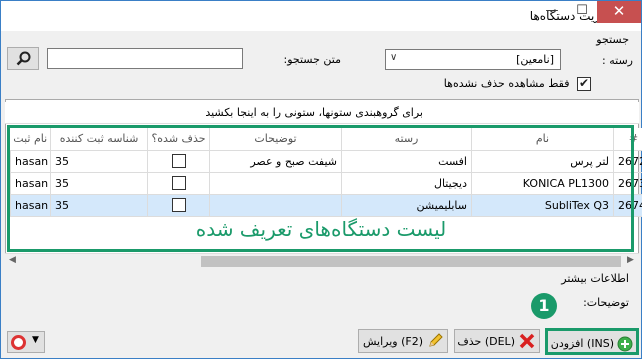  What do you see at coordinates (393, 341) in the screenshot?
I see `edit-button-label: (F2) ویرایش` at bounding box center [393, 341].